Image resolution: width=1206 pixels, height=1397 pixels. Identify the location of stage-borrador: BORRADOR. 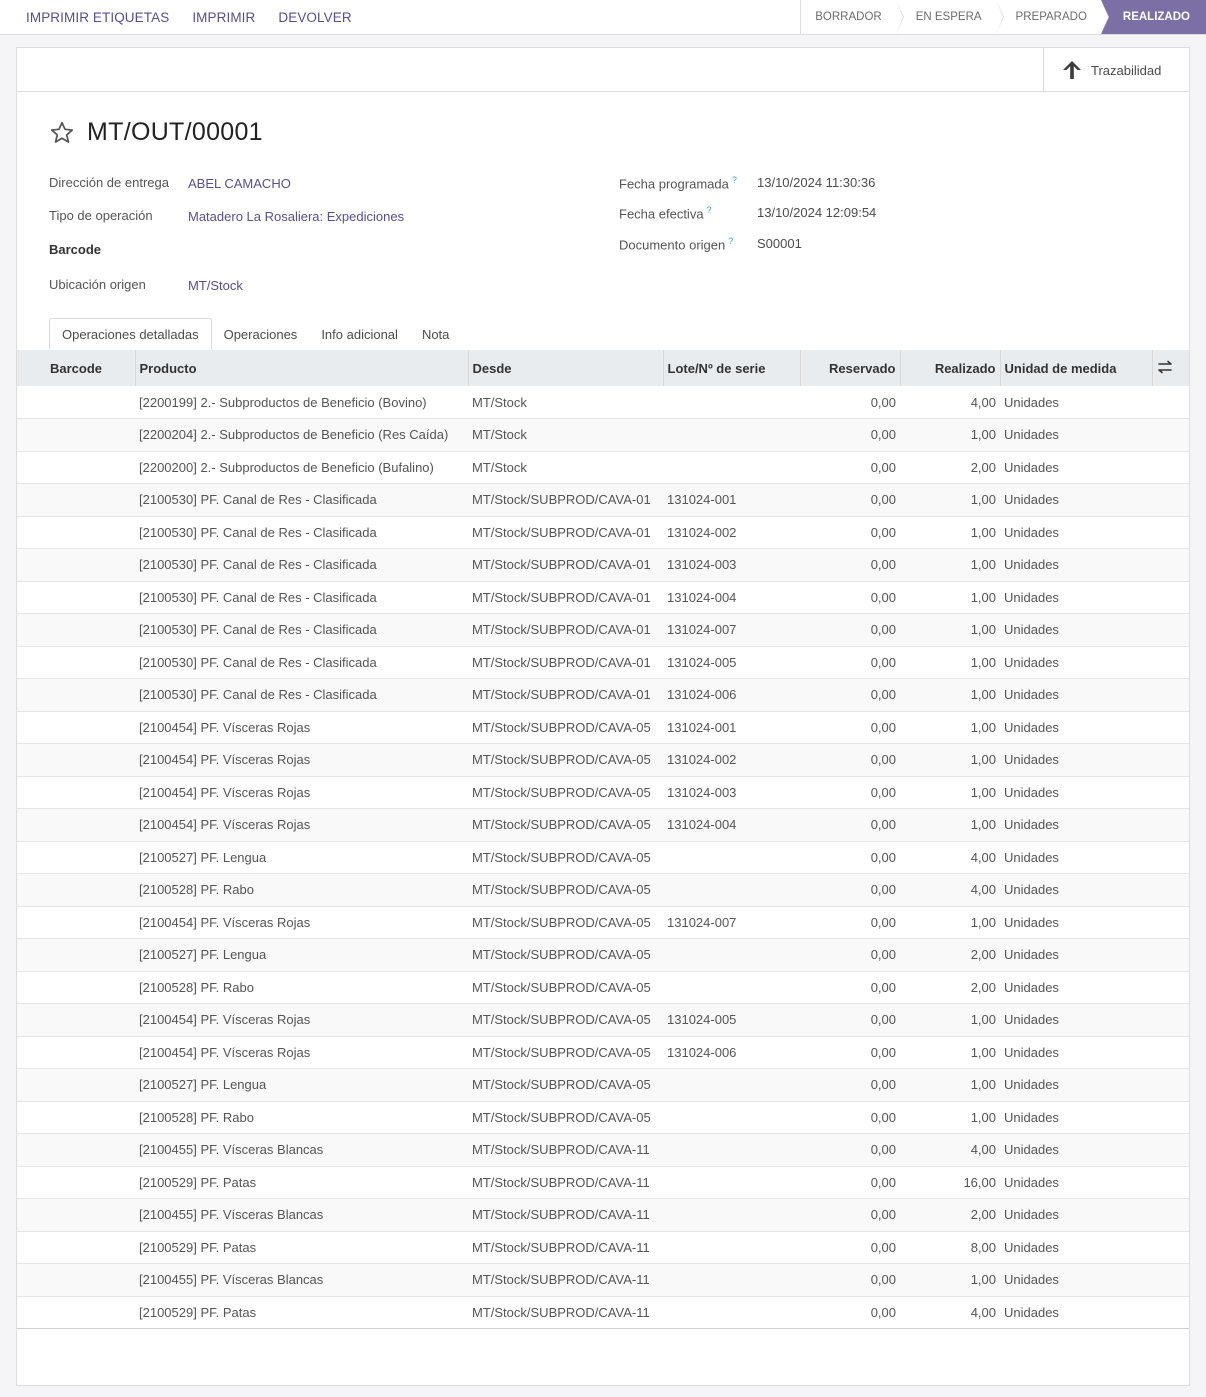
(852, 17).